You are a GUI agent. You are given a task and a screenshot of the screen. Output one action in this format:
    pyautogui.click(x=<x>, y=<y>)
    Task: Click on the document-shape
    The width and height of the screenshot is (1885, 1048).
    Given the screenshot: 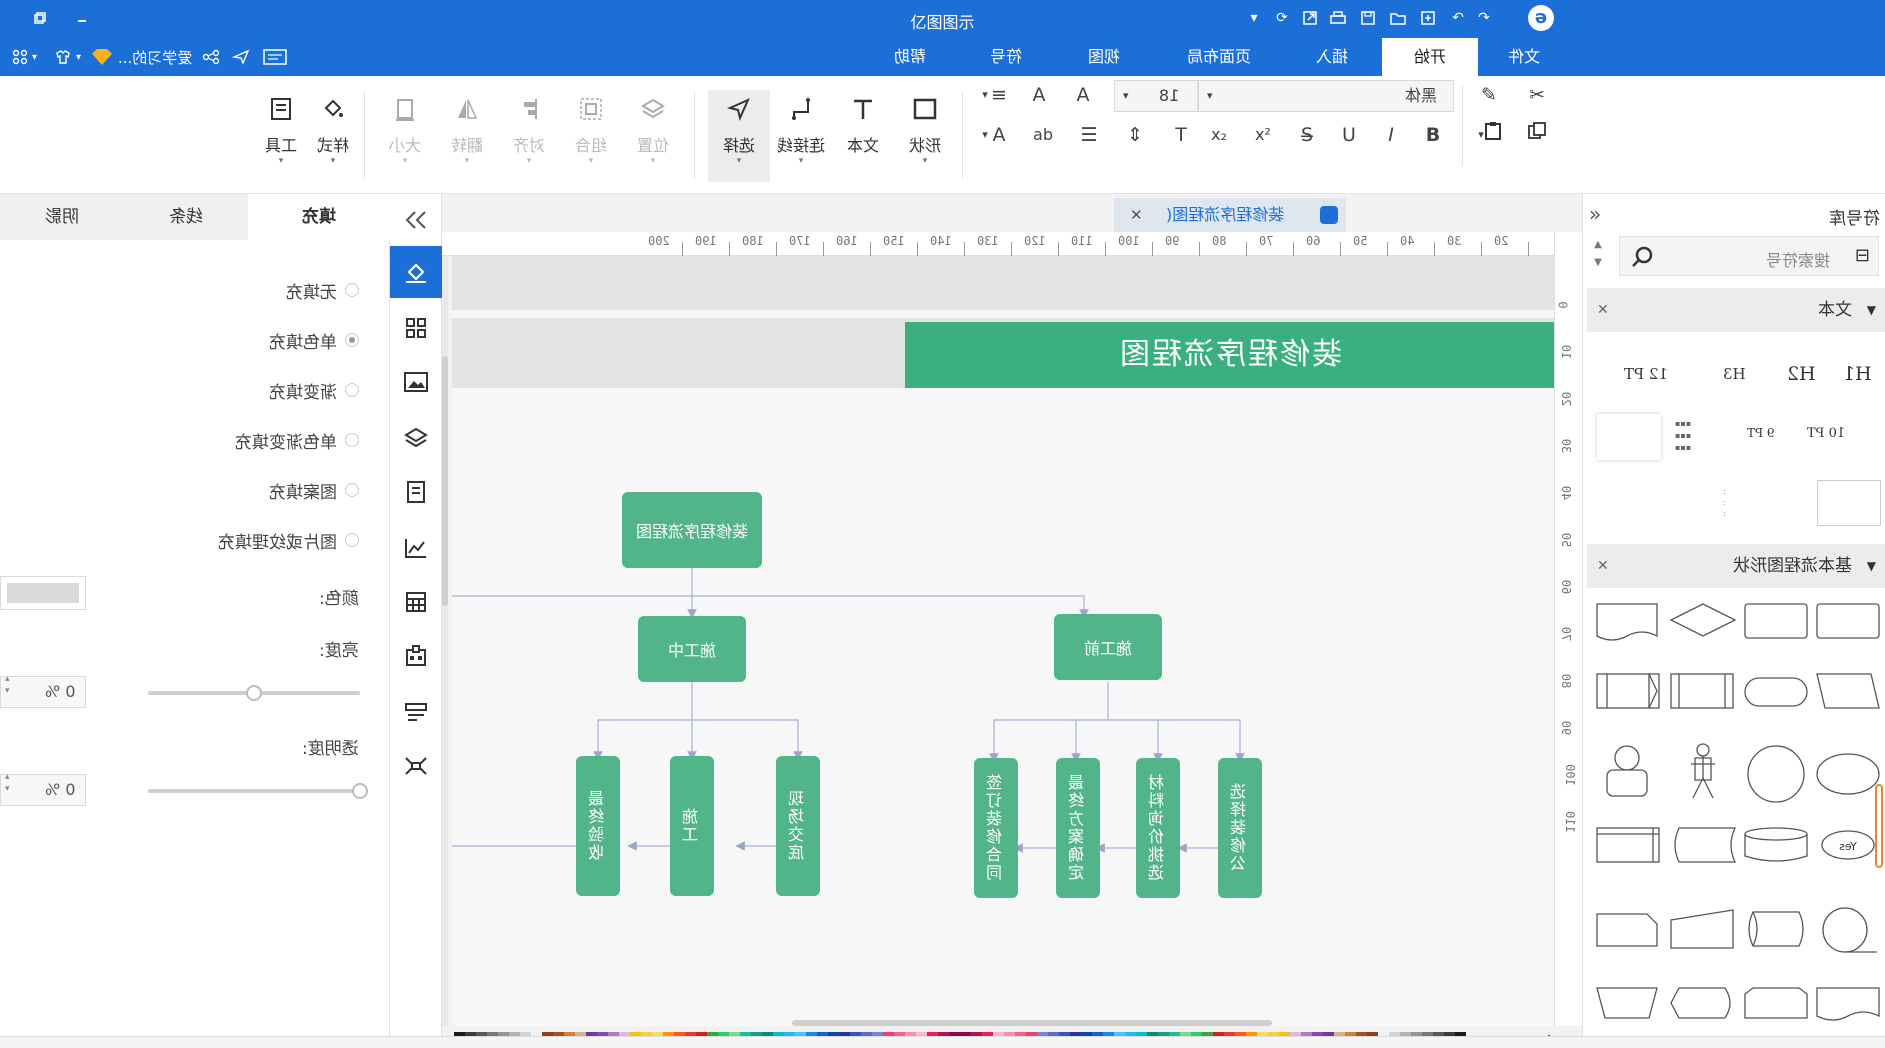 What is the action you would take?
    pyautogui.click(x=1627, y=622)
    